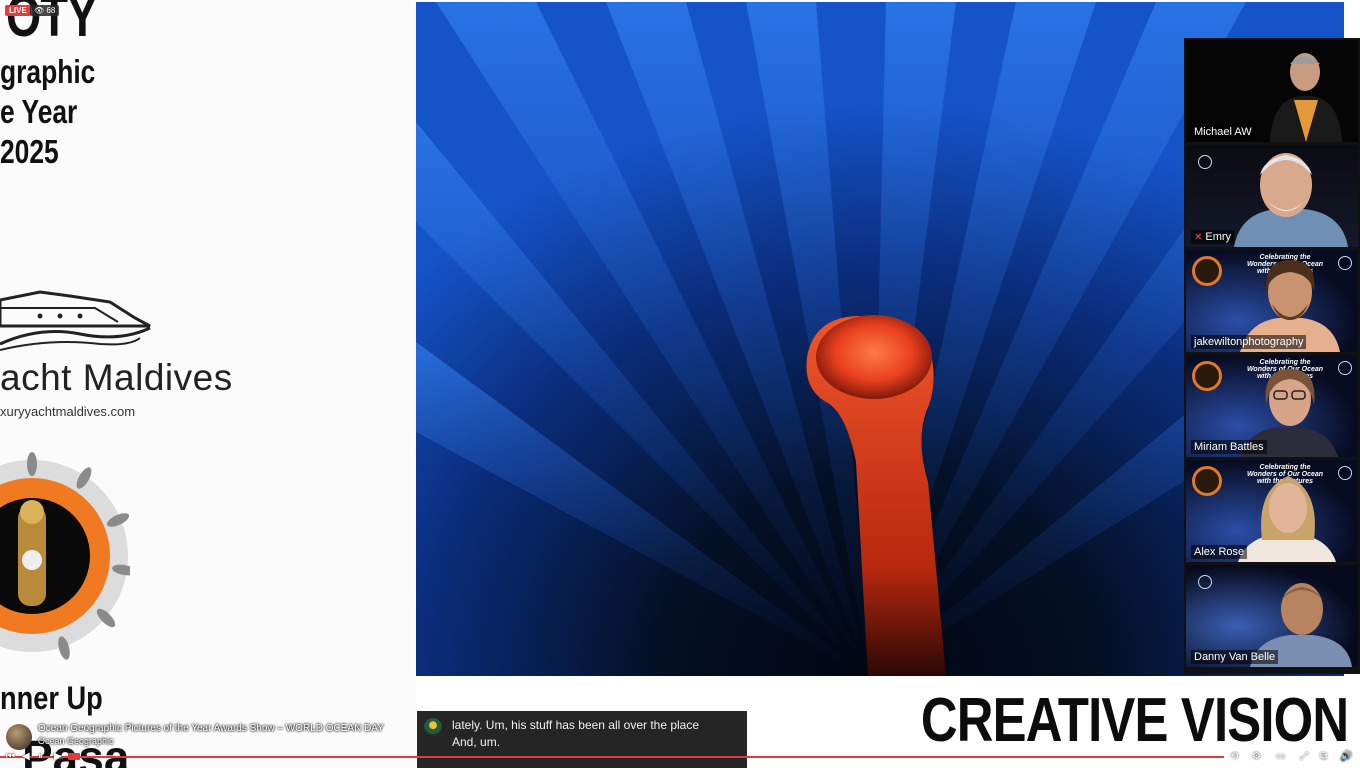  What do you see at coordinates (1346, 757) in the screenshot?
I see `volume-icon: 🔊` at bounding box center [1346, 757].